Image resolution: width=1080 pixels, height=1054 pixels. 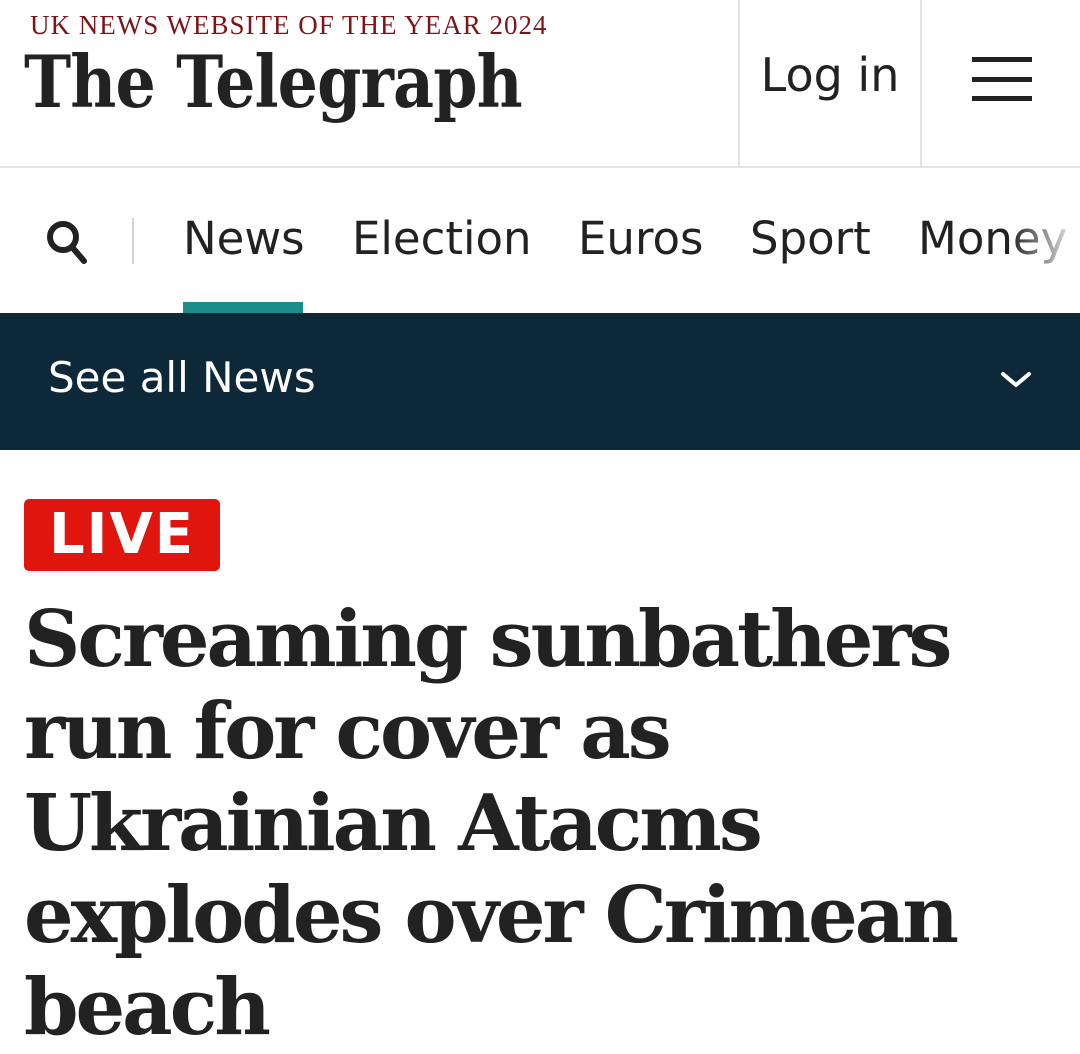 What do you see at coordinates (289, 25) in the screenshot?
I see `award-tagline: UK NEWS WEBSITE OF THE YEAR 2024` at bounding box center [289, 25].